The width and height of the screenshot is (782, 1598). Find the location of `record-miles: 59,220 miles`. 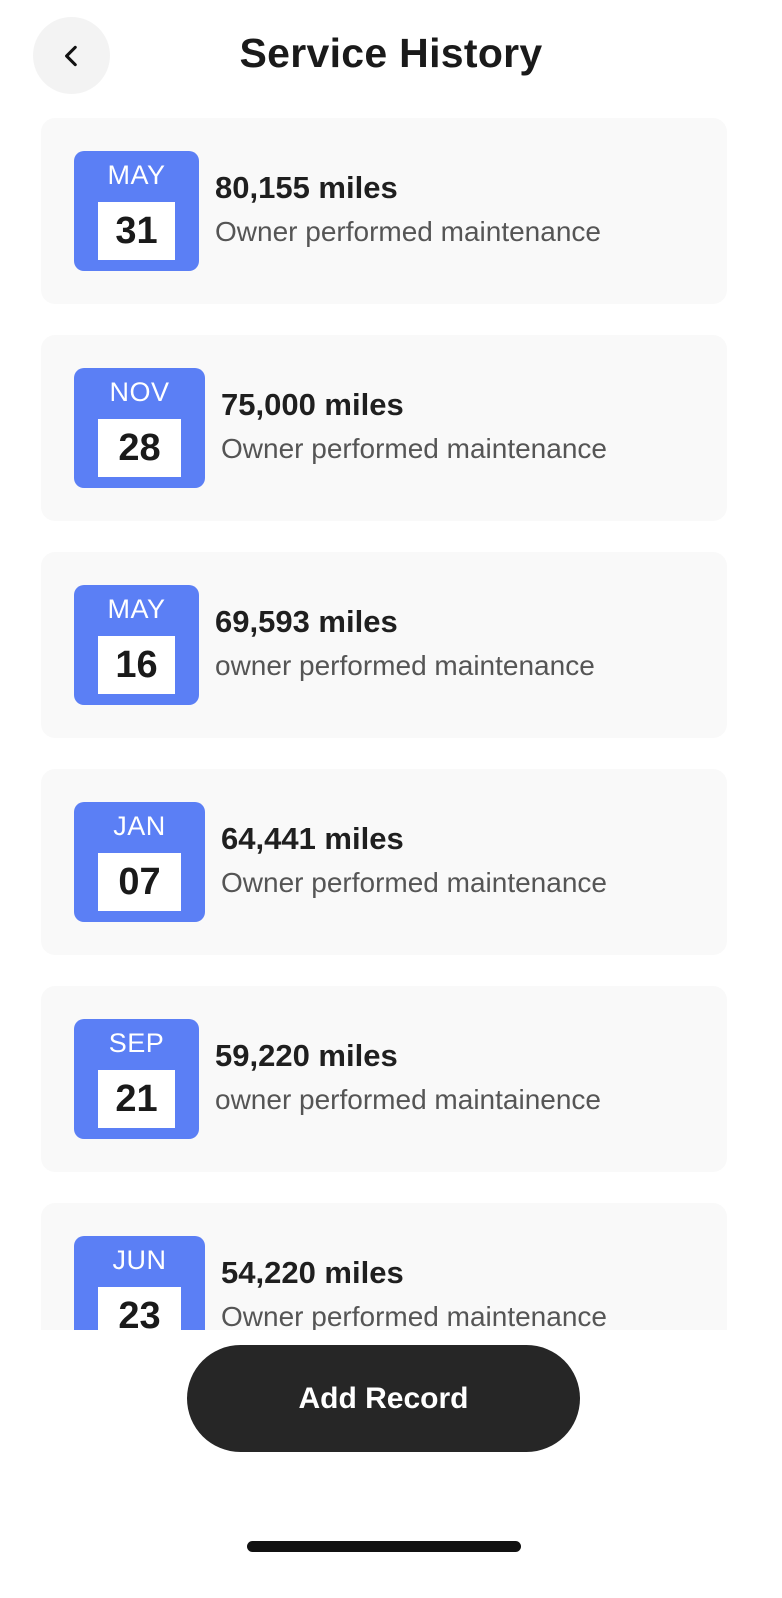

record-miles: 59,220 miles is located at coordinates (306, 1055).